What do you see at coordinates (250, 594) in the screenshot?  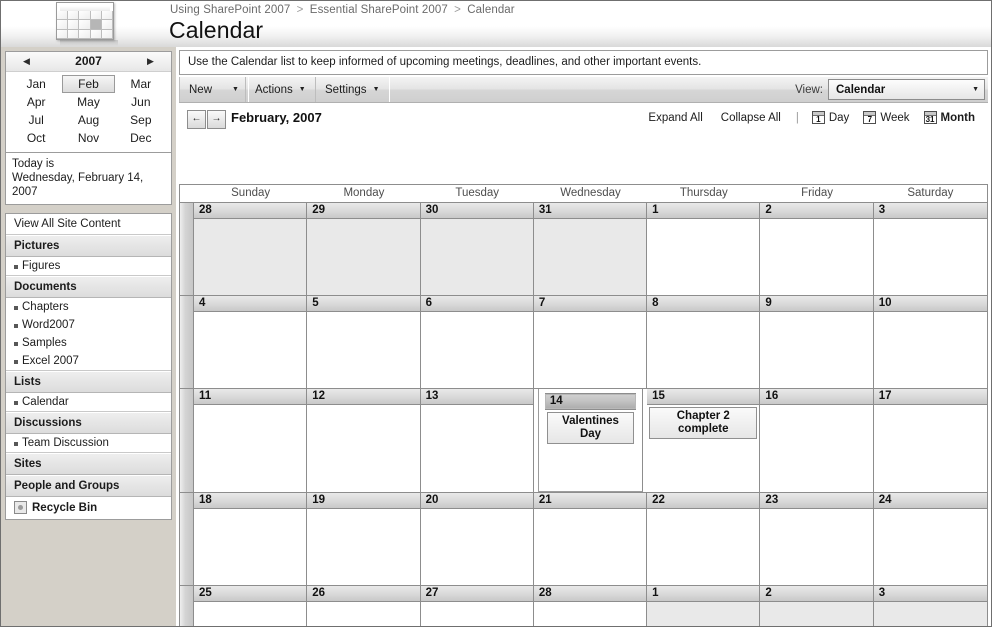 I see `day-number: 25` at bounding box center [250, 594].